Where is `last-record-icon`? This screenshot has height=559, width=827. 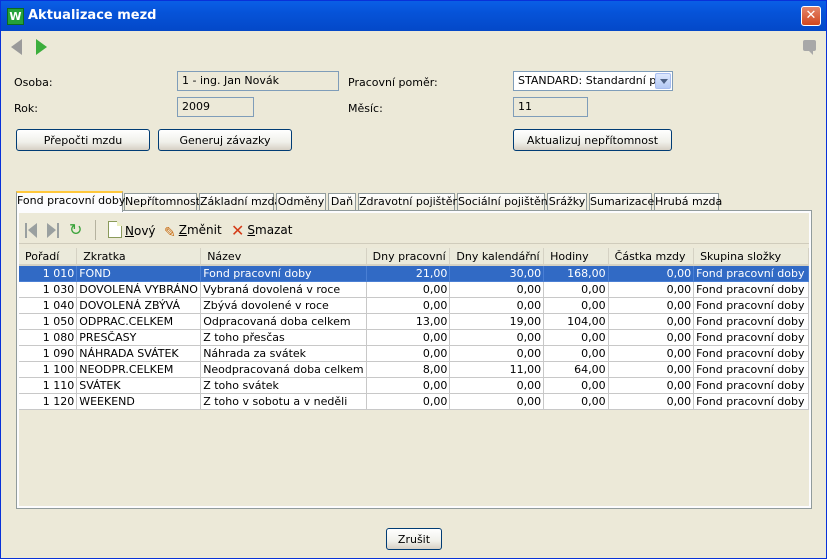
last-record-icon is located at coordinates (53, 230).